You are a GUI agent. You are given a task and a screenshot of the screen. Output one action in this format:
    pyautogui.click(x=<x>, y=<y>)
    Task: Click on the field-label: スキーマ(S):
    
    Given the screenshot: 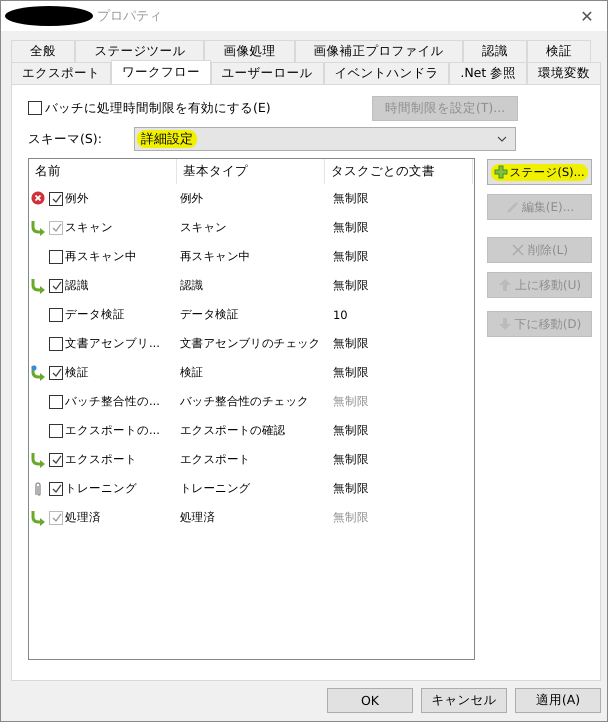 What is the action you would take?
    pyautogui.click(x=65, y=139)
    